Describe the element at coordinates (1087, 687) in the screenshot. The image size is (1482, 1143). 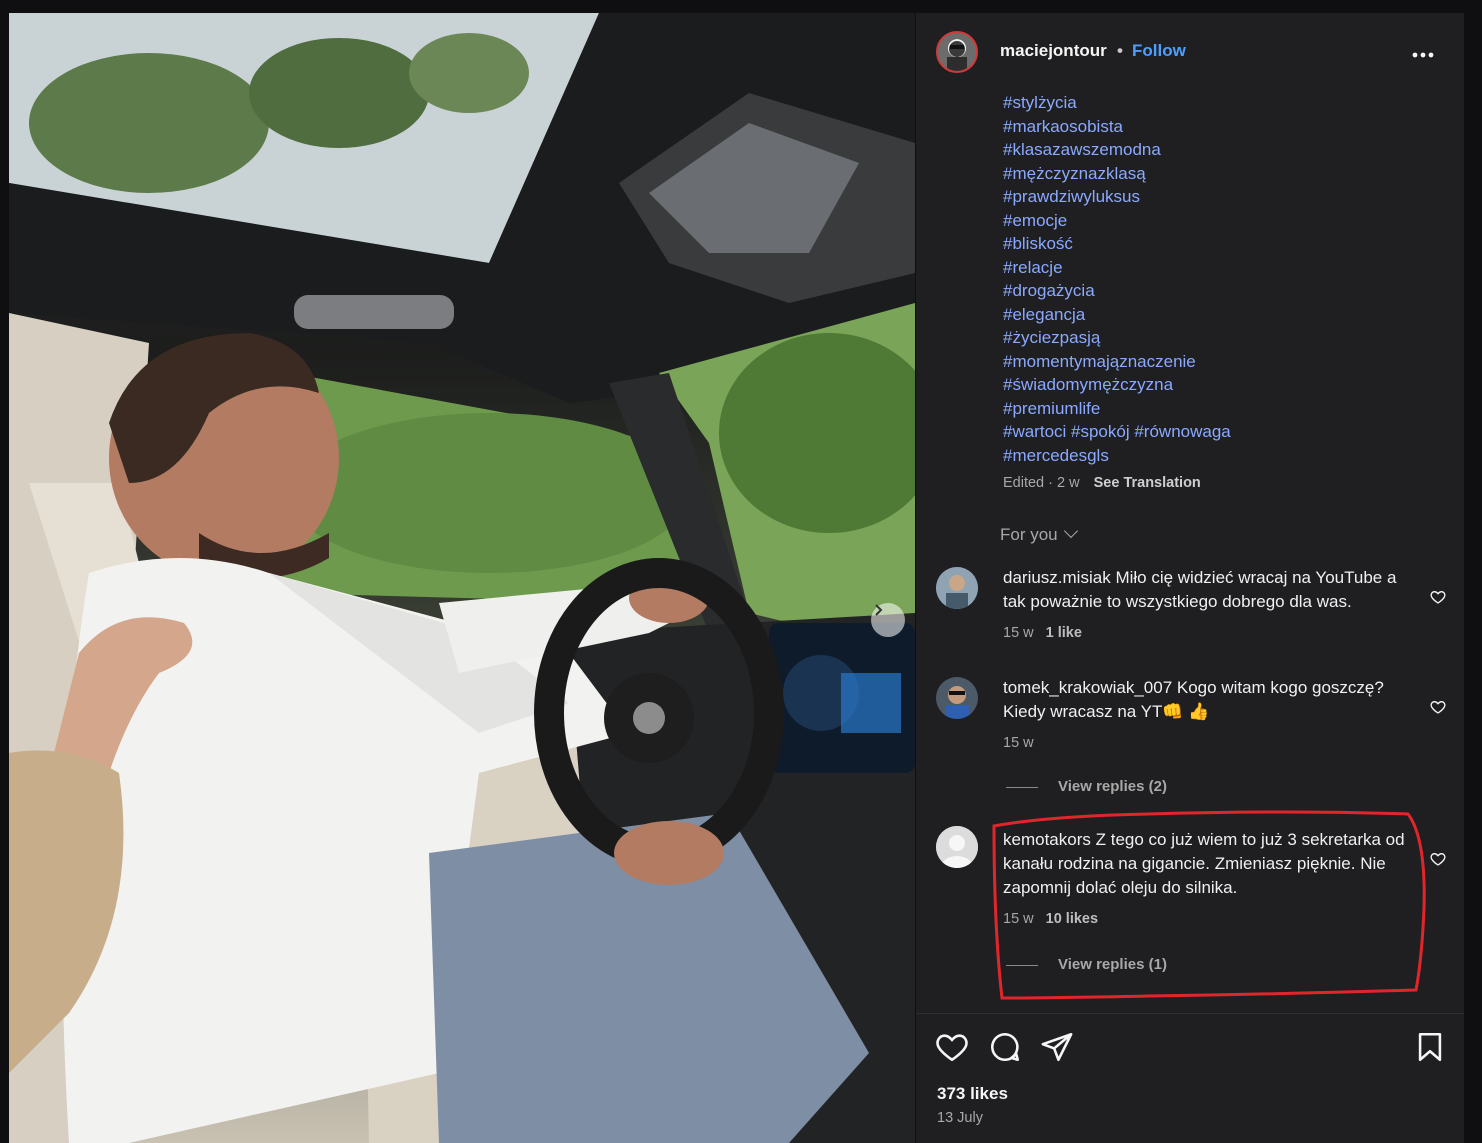
I see `comment-username: tomek_krakowiak_007` at that location.